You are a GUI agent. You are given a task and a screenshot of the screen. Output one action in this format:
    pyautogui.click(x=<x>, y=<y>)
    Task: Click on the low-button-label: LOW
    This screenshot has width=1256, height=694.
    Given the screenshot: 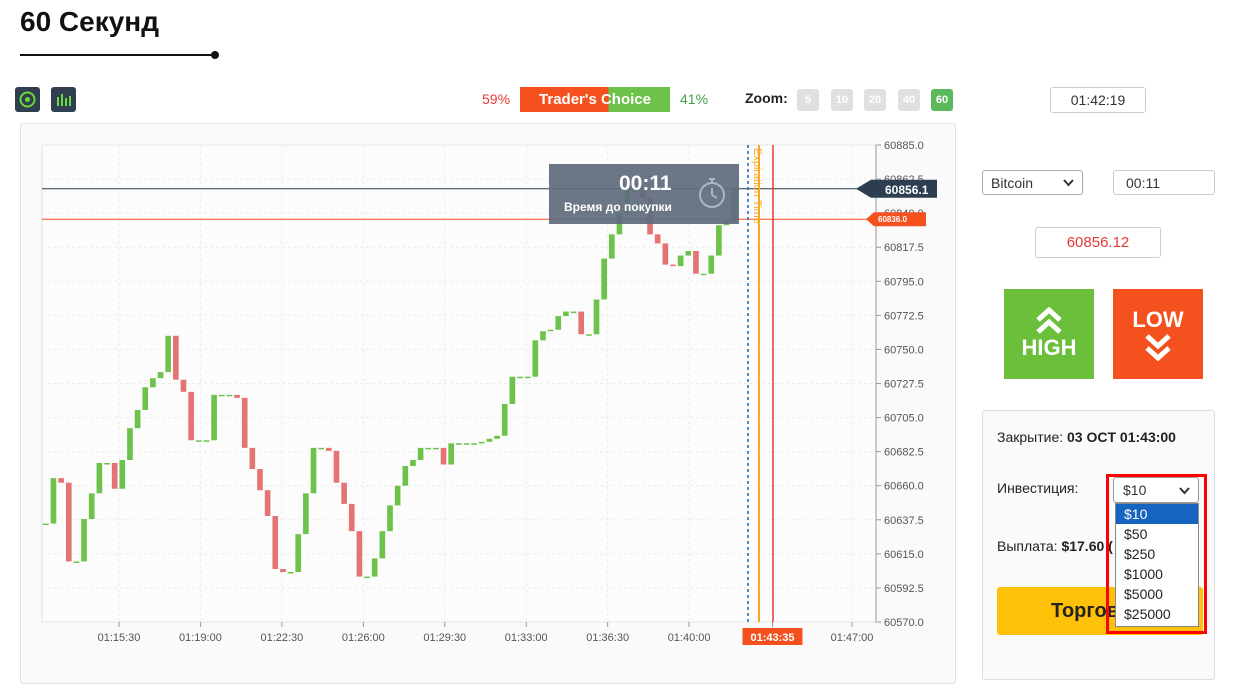 What is the action you would take?
    pyautogui.click(x=1158, y=319)
    